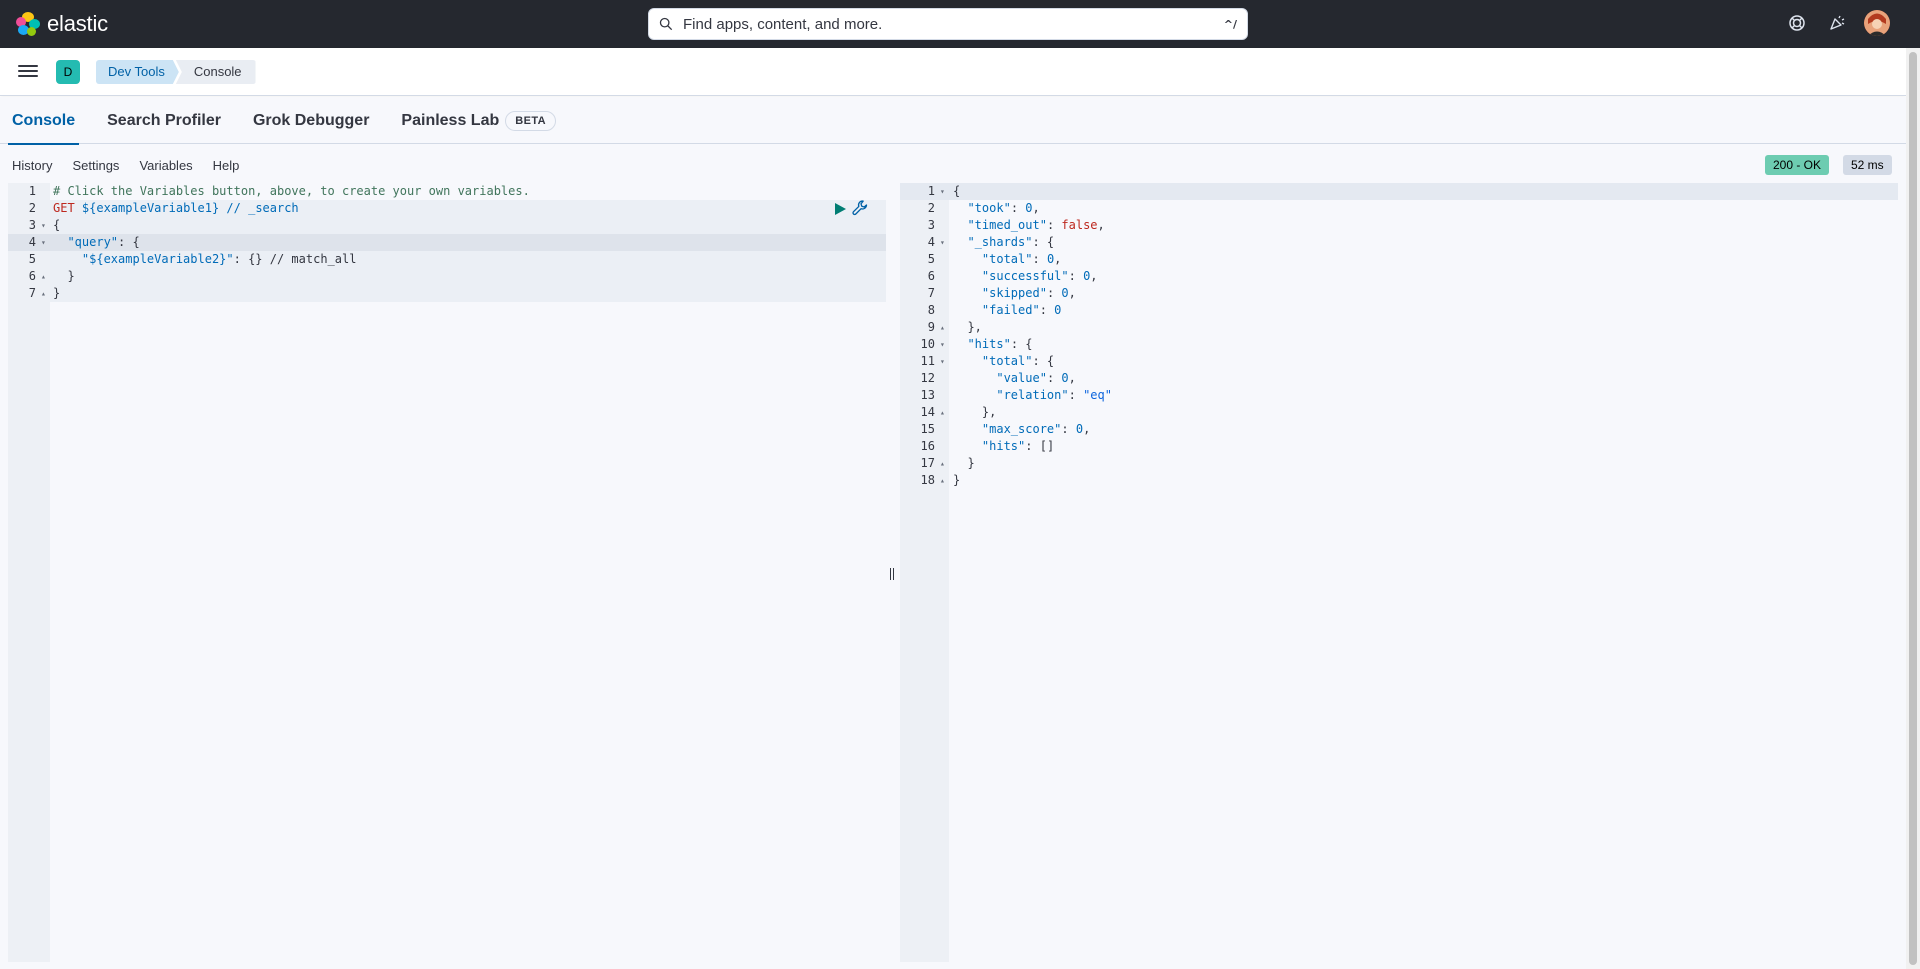 The image size is (1920, 969). What do you see at coordinates (666, 24) in the screenshot?
I see `search-icon` at bounding box center [666, 24].